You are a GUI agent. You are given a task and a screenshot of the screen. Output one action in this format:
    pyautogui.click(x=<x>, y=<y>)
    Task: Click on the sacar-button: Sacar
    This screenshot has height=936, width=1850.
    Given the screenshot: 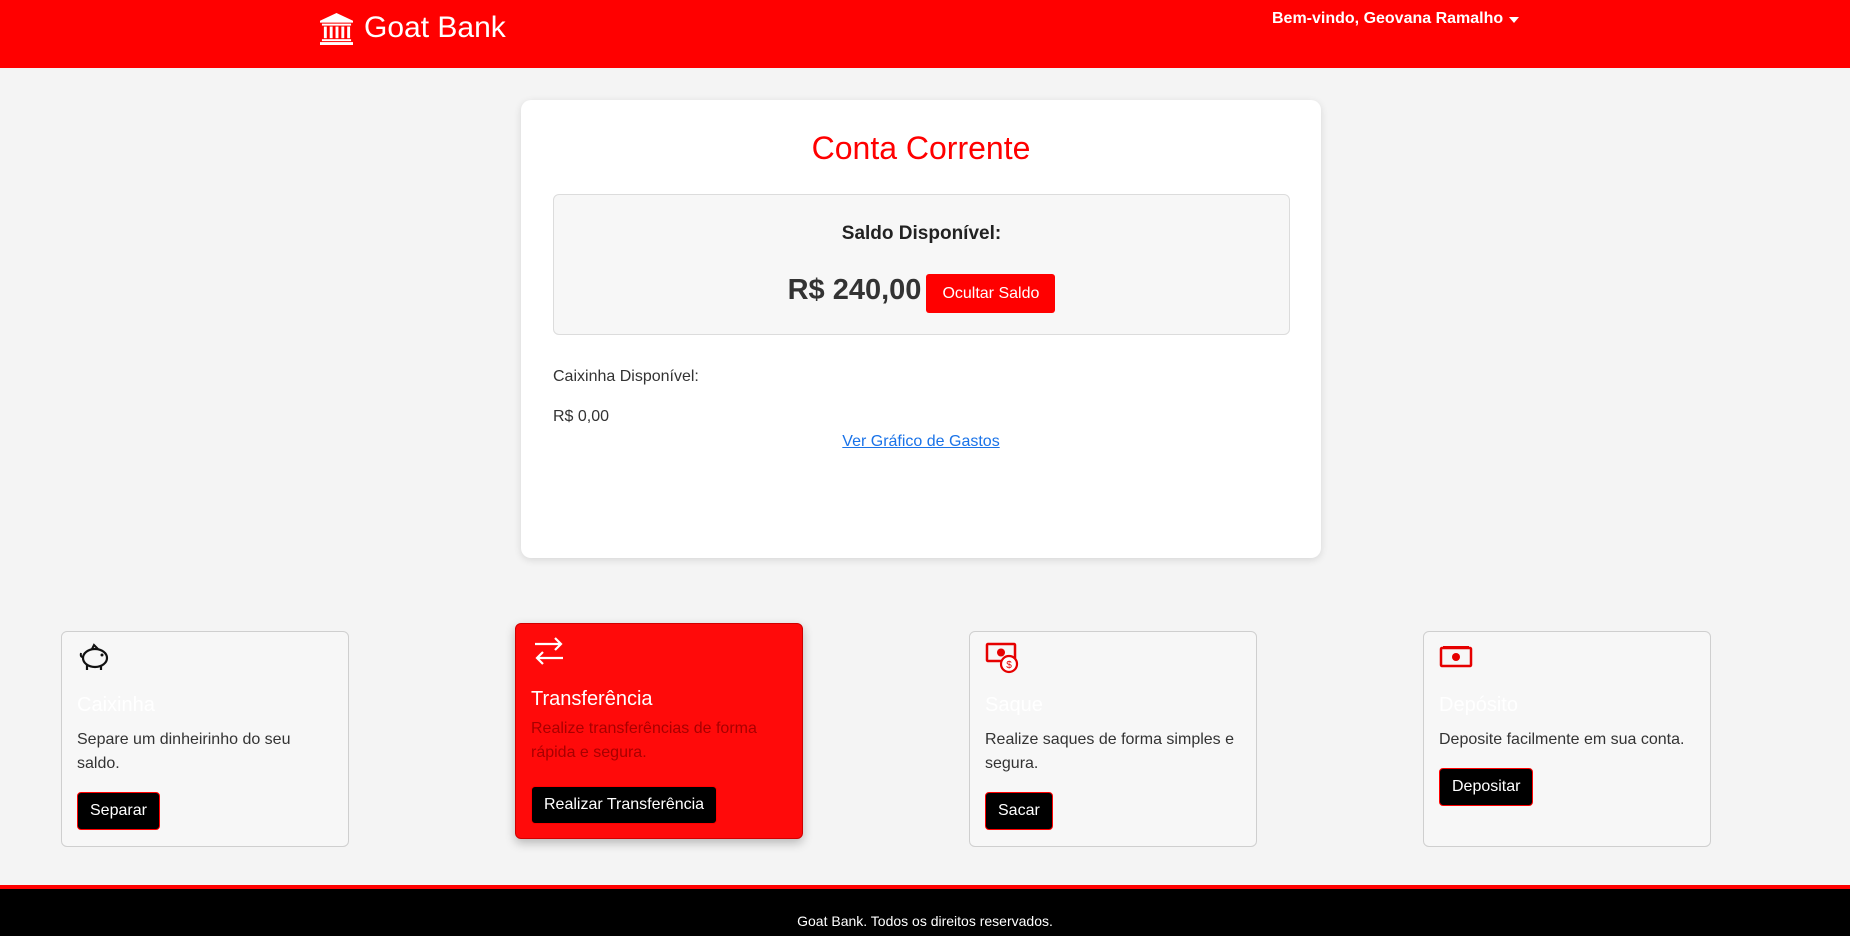 What is the action you would take?
    pyautogui.click(x=1019, y=811)
    